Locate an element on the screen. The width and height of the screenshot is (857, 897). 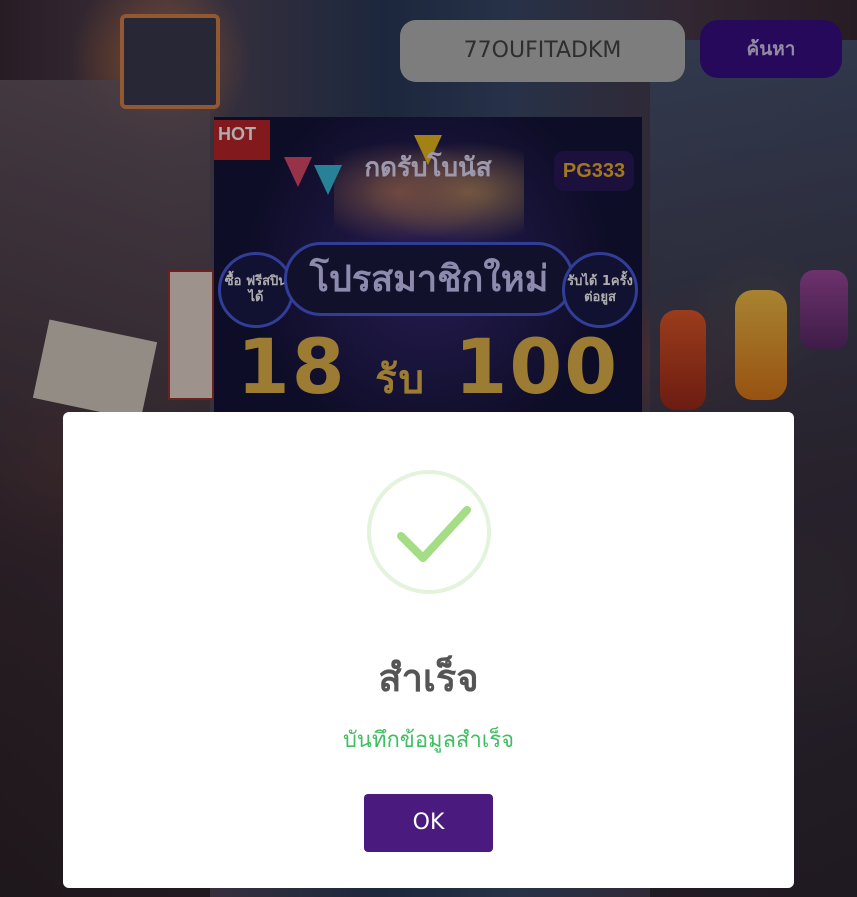
success-icon-ring is located at coordinates (429, 532).